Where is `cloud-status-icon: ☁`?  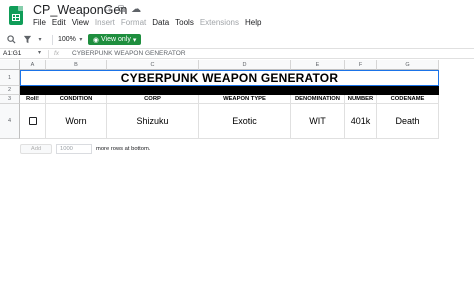 cloud-status-icon: ☁ is located at coordinates (136, 9).